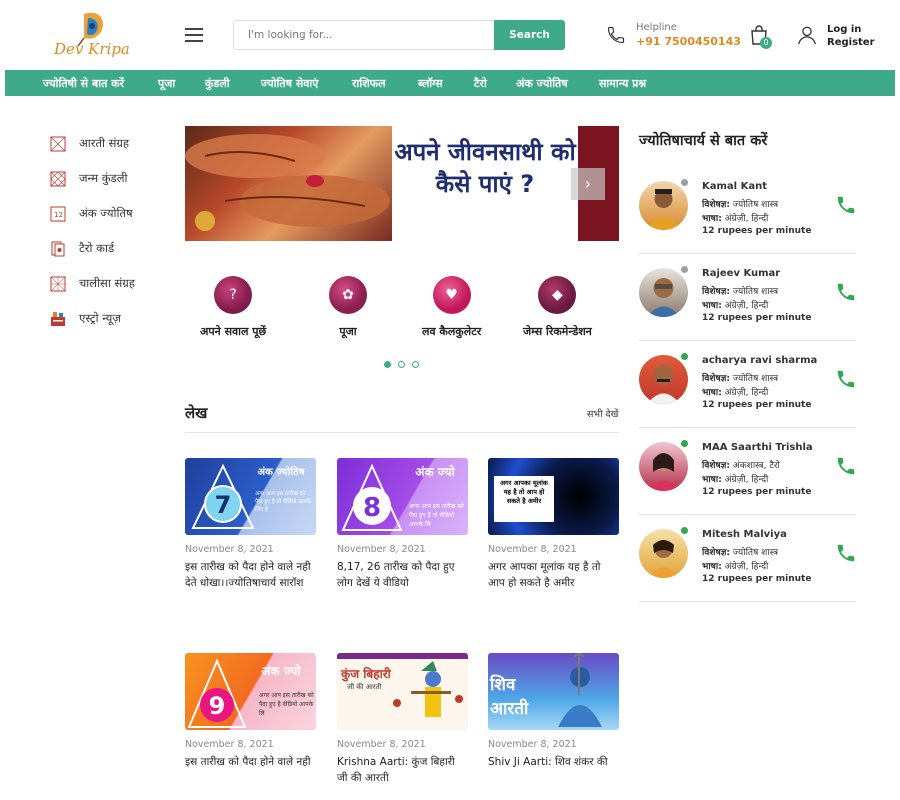  Describe the element at coordinates (110, 186) in the screenshot. I see `sidebar-item-janm-kundli: जन्म कुंडली` at that location.